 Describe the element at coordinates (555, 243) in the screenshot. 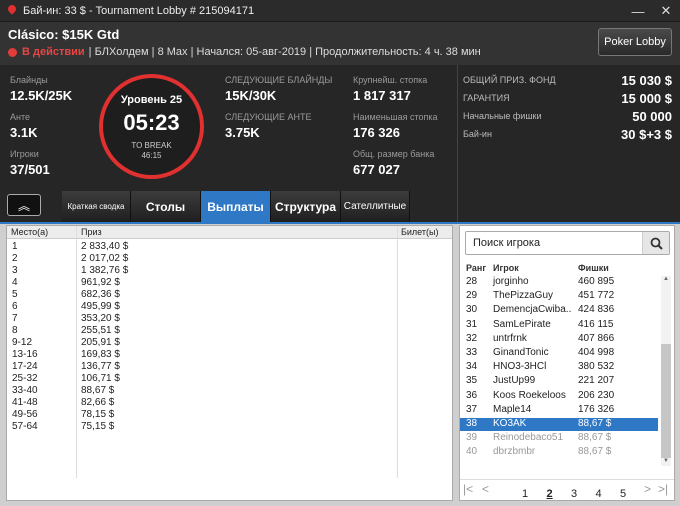

I see `search-input` at that location.